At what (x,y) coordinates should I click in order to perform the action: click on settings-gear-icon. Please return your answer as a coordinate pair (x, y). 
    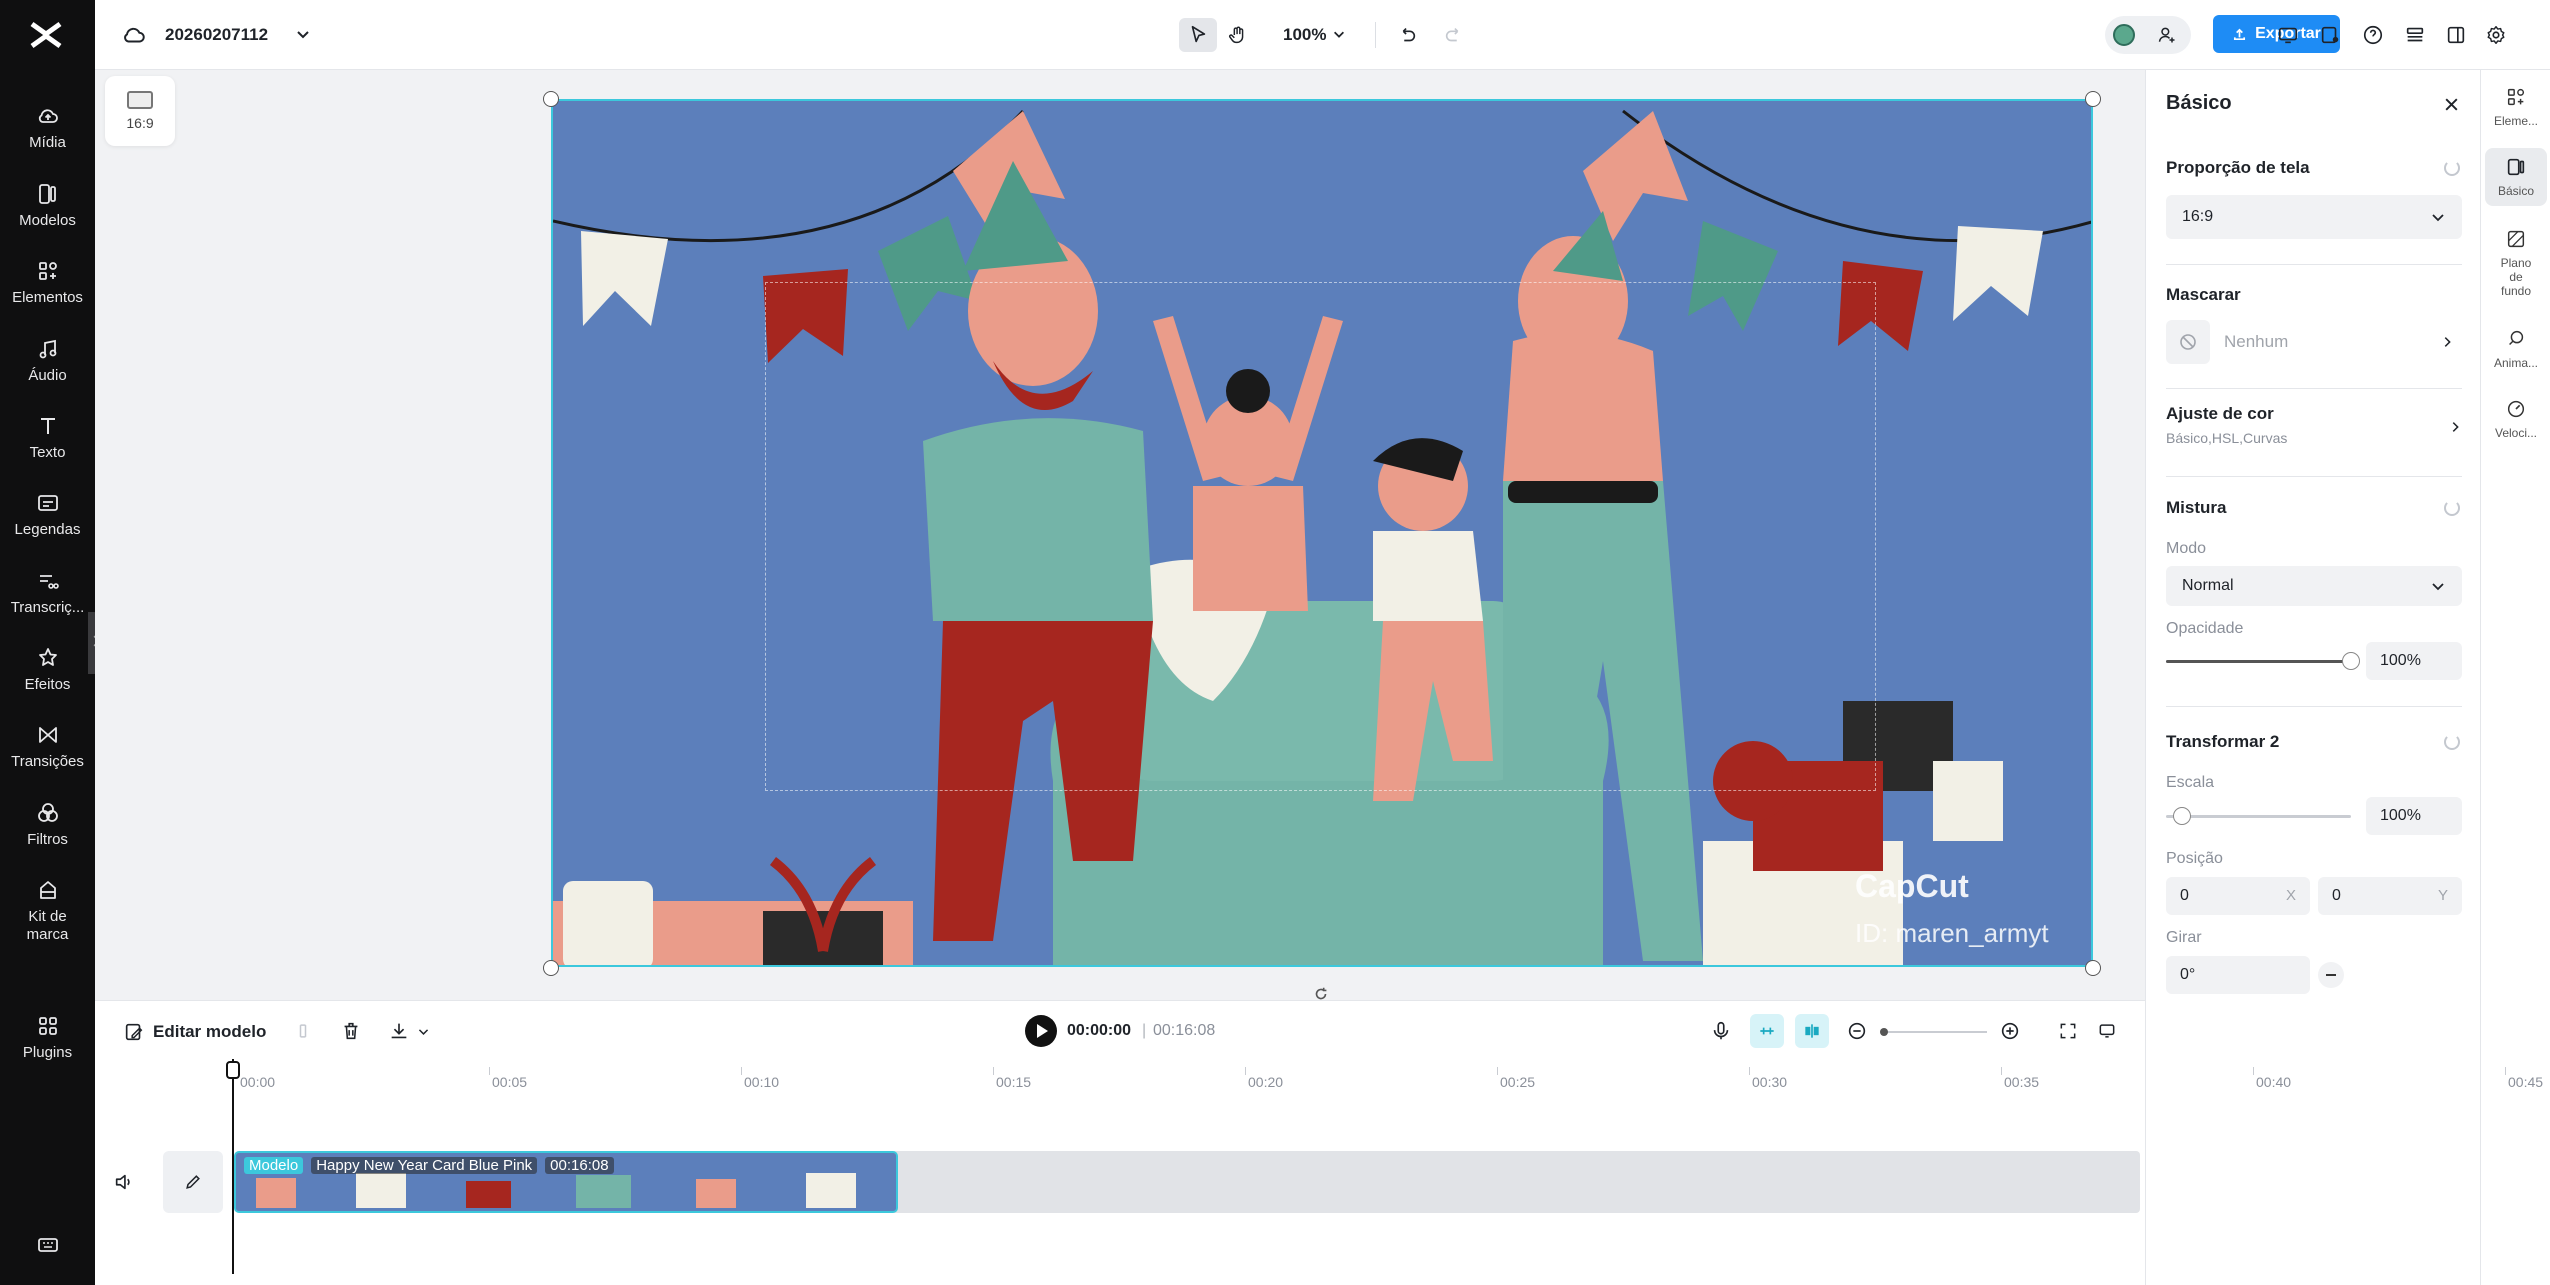
    Looking at the image, I should click on (2496, 35).